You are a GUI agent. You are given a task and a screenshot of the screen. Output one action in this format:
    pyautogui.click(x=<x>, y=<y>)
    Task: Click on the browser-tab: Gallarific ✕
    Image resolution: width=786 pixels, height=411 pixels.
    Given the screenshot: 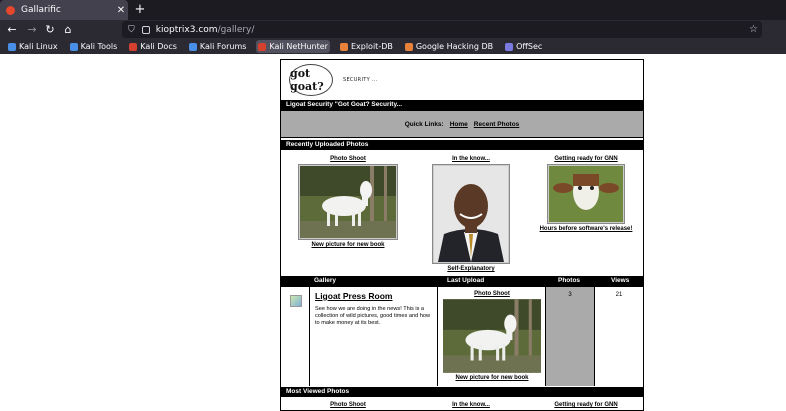 What is the action you would take?
    pyautogui.click(x=64, y=10)
    